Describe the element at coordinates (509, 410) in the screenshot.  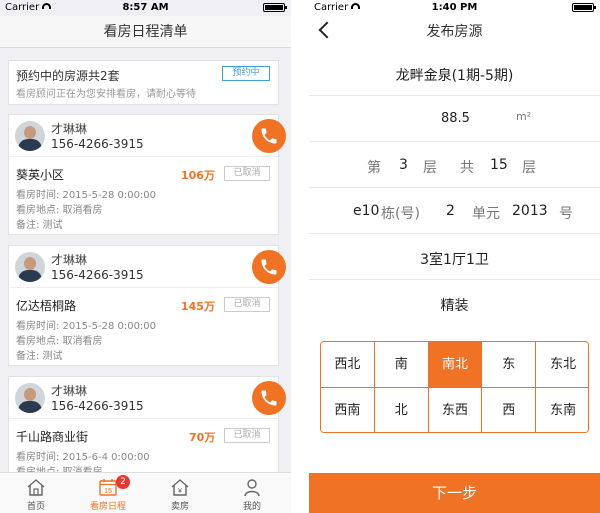
I see `orientation-option: 西` at that location.